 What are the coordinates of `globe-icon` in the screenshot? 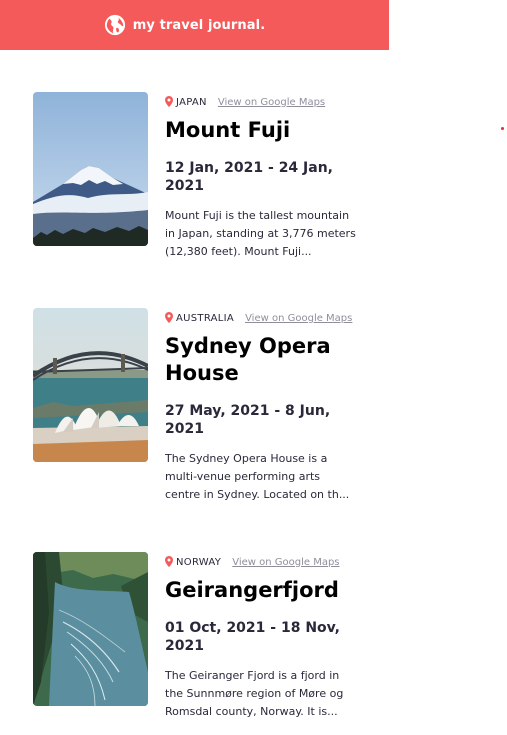 It's located at (114, 25).